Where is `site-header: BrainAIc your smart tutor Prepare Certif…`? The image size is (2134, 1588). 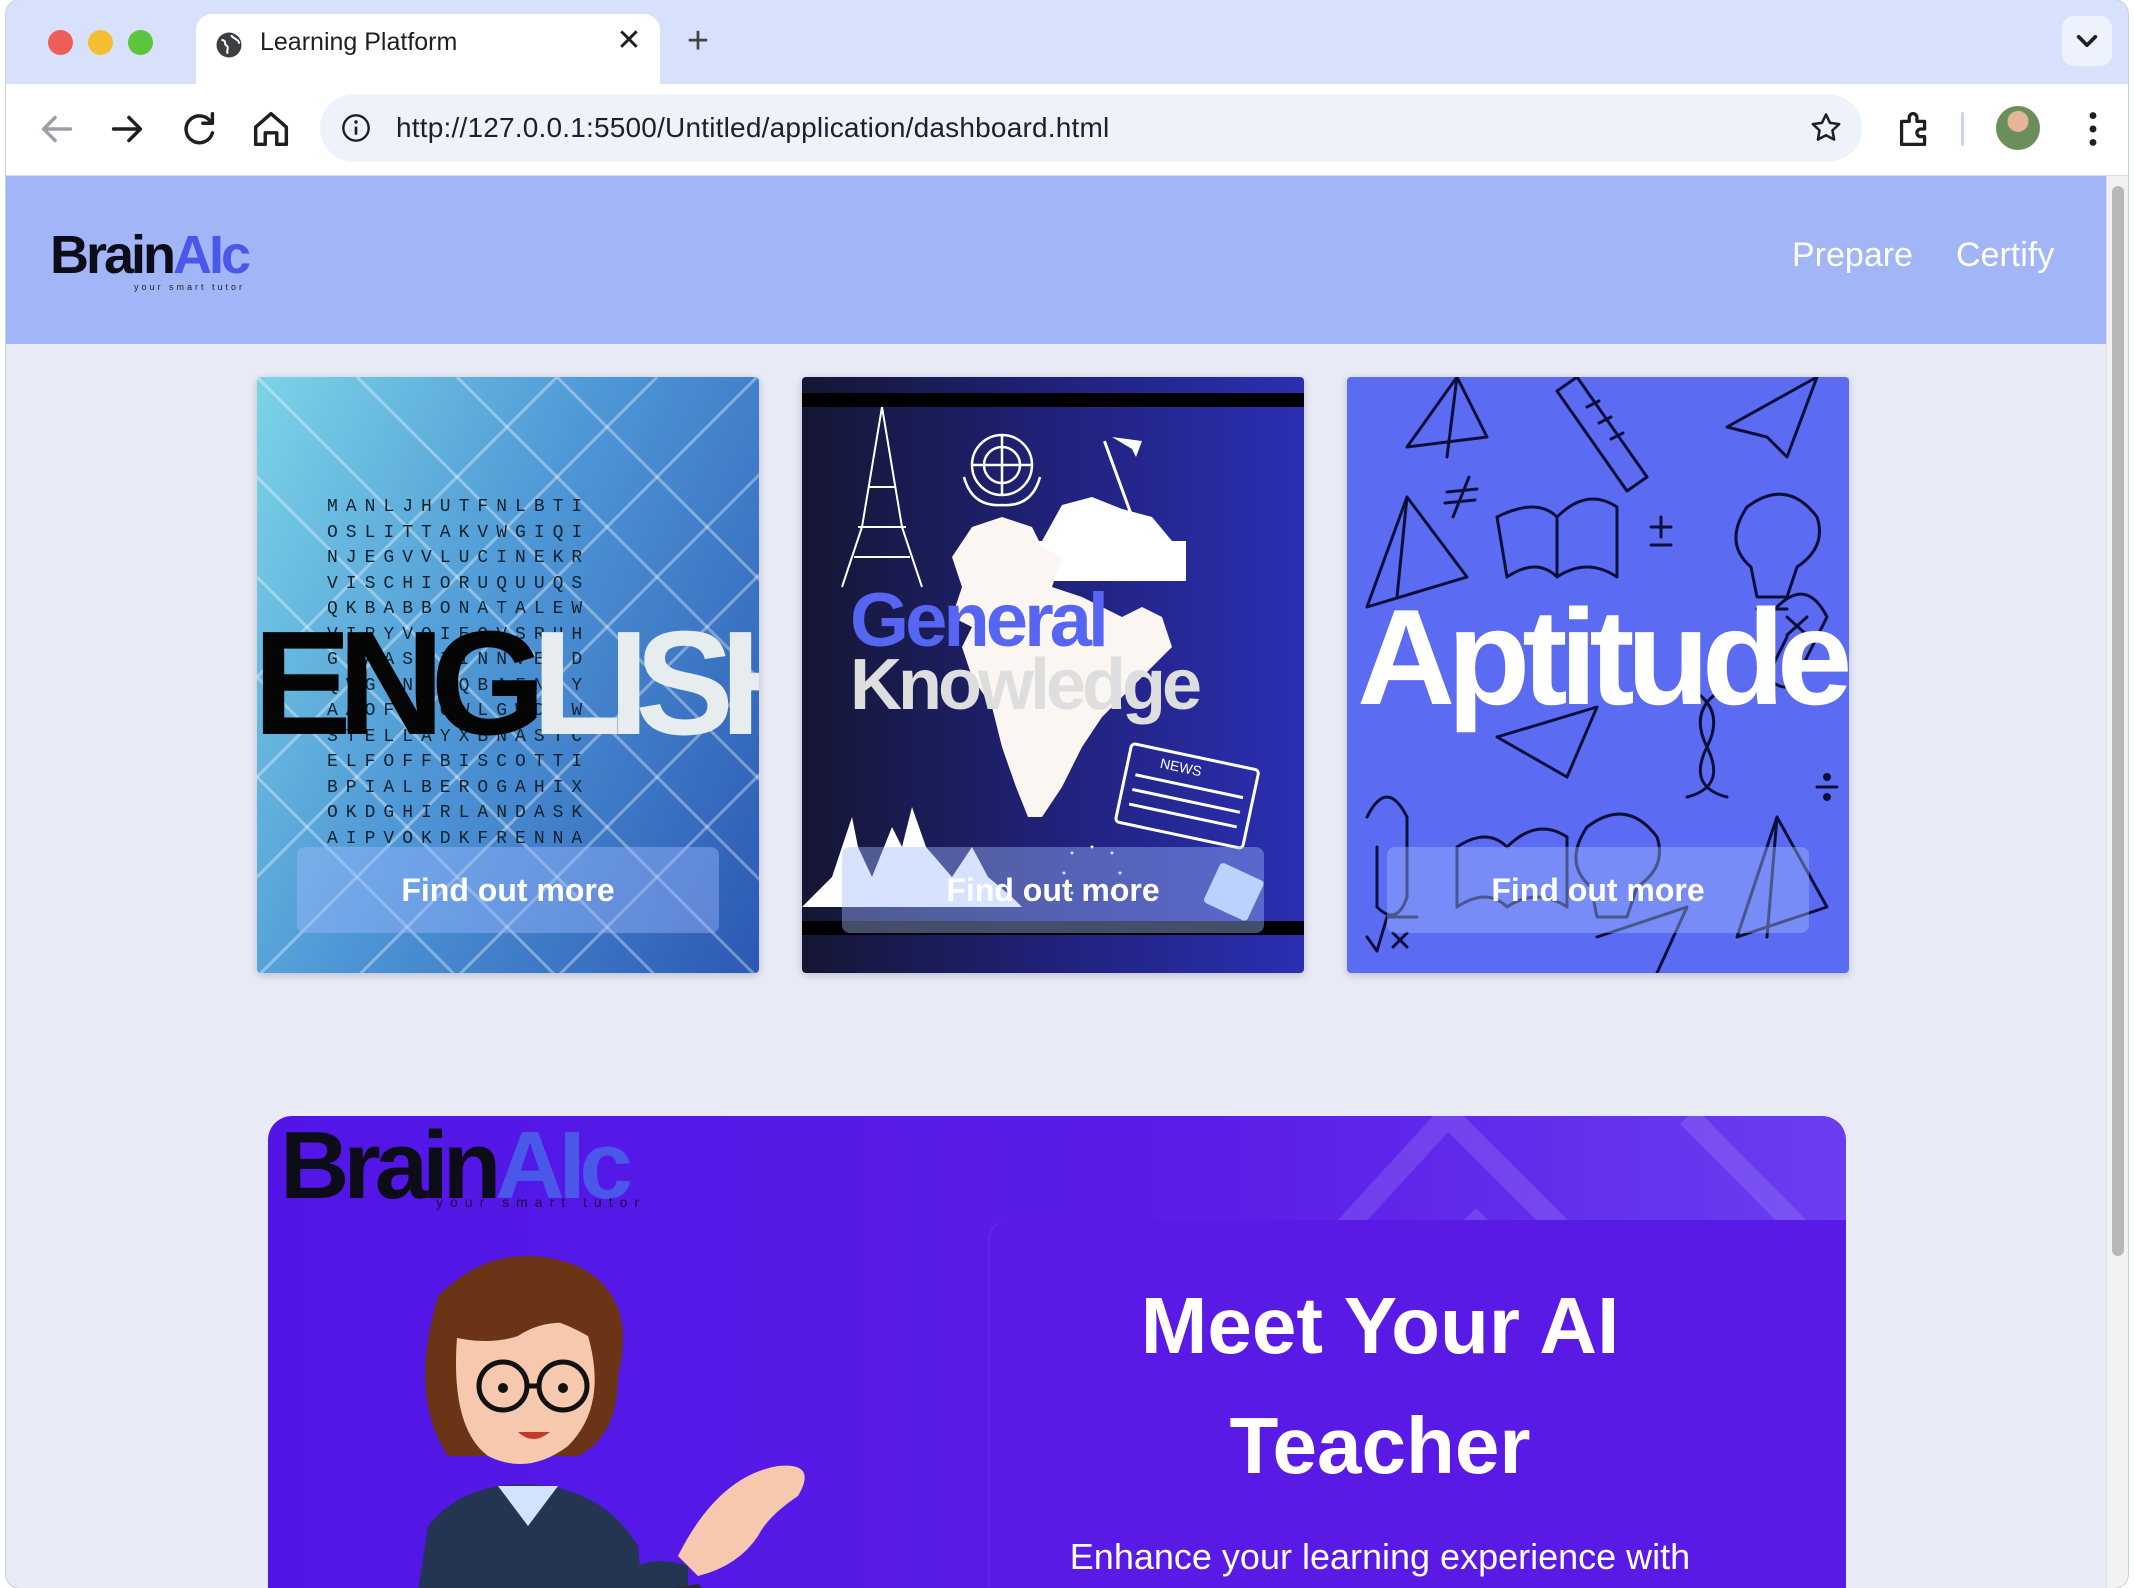 site-header: BrainAIc your smart tutor Prepare Certif… is located at coordinates (1056, 260).